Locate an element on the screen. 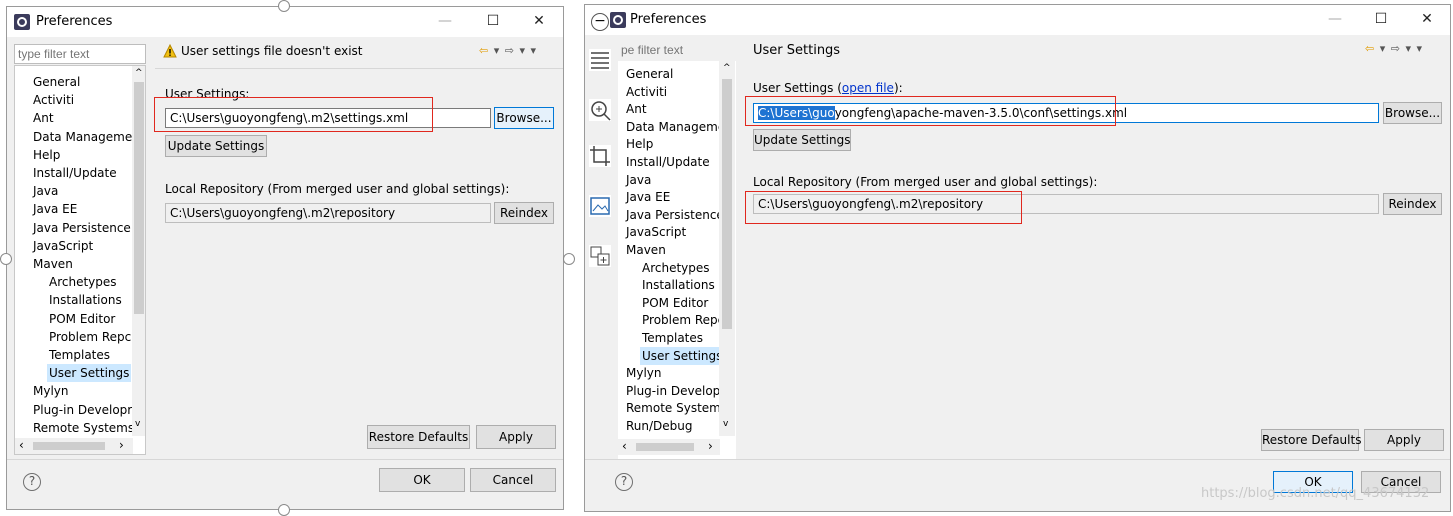 This screenshot has height=516, width=1453. image-tool-strip: − is located at coordinates (600, 145).